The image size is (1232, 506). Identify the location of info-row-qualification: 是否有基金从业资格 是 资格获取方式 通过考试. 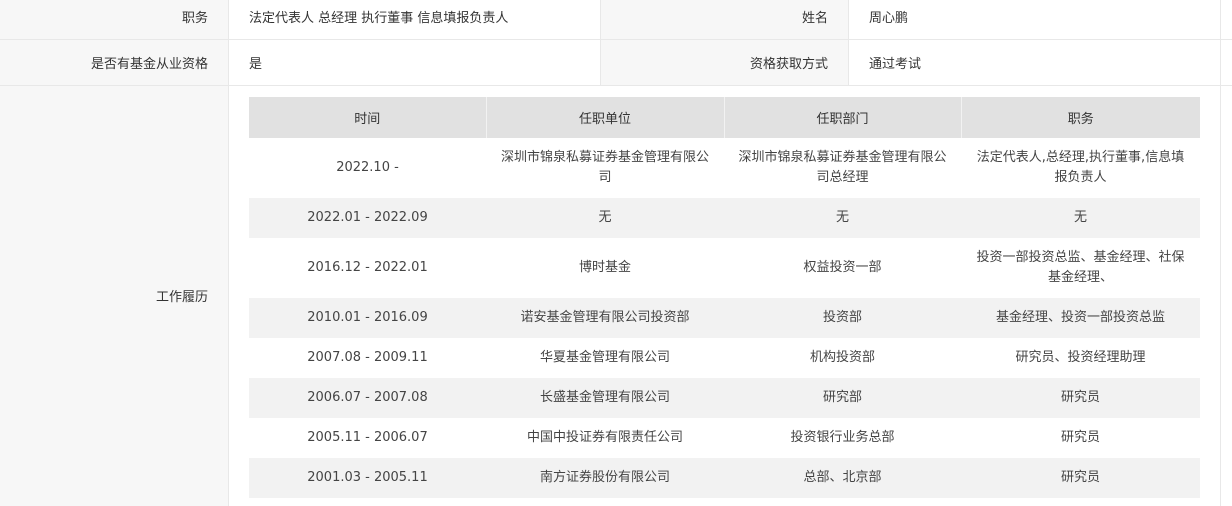
(616, 63).